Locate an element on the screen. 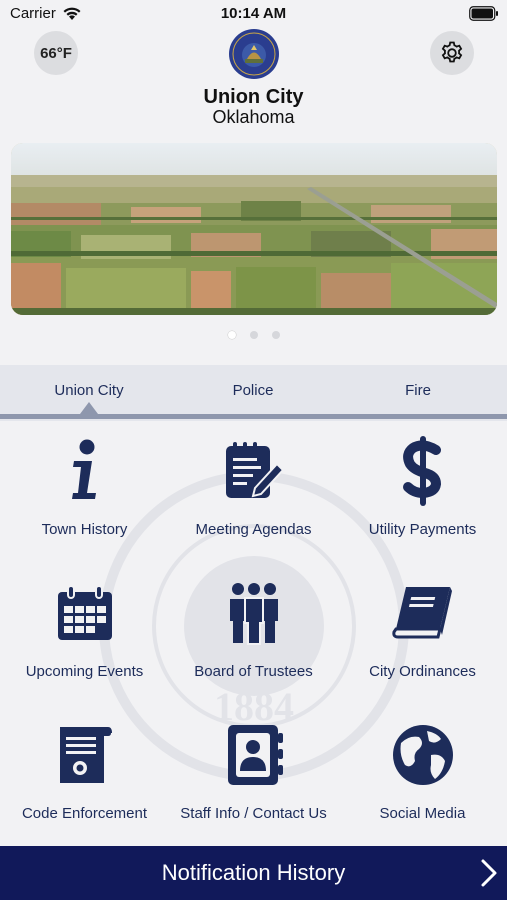 The height and width of the screenshot is (900, 507). settings-button is located at coordinates (452, 53).